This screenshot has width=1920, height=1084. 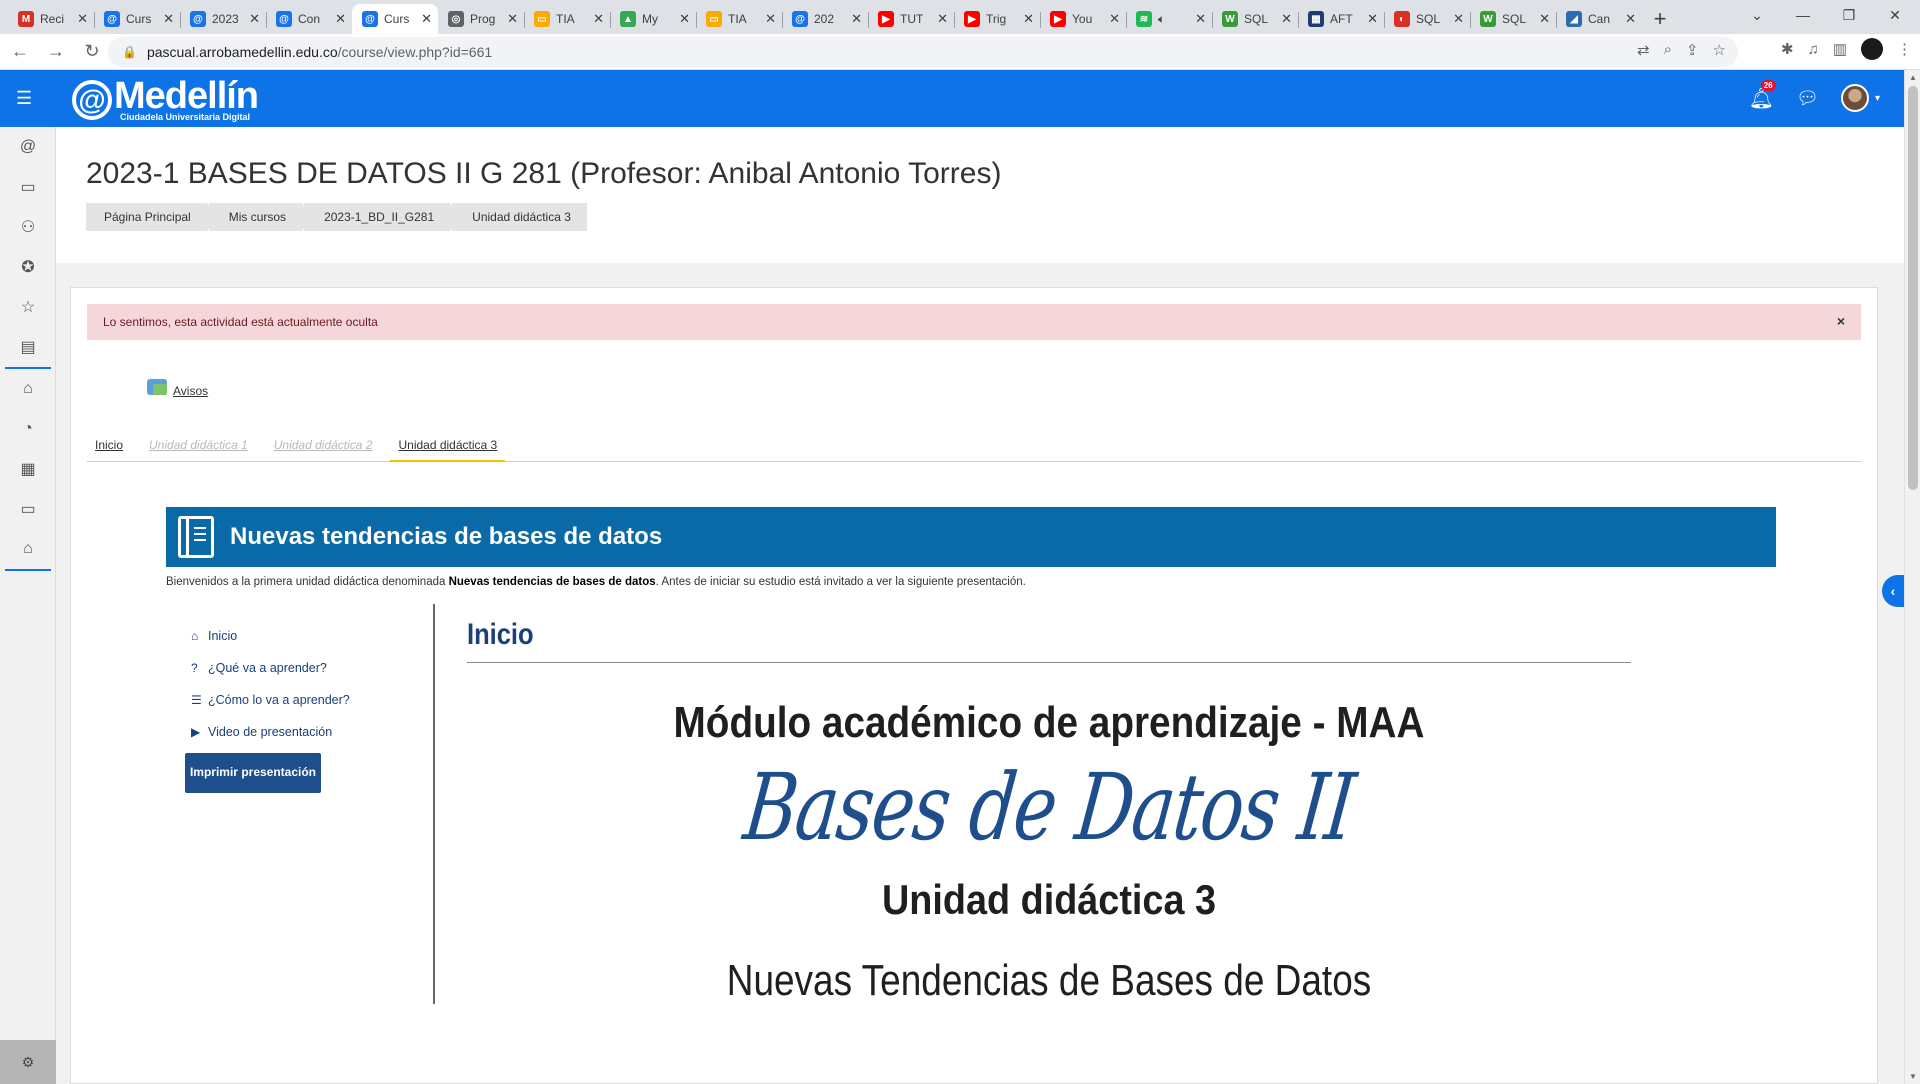 What do you see at coordinates (1912, 577) in the screenshot?
I see `page-scrollbar: ▲ ▼` at bounding box center [1912, 577].